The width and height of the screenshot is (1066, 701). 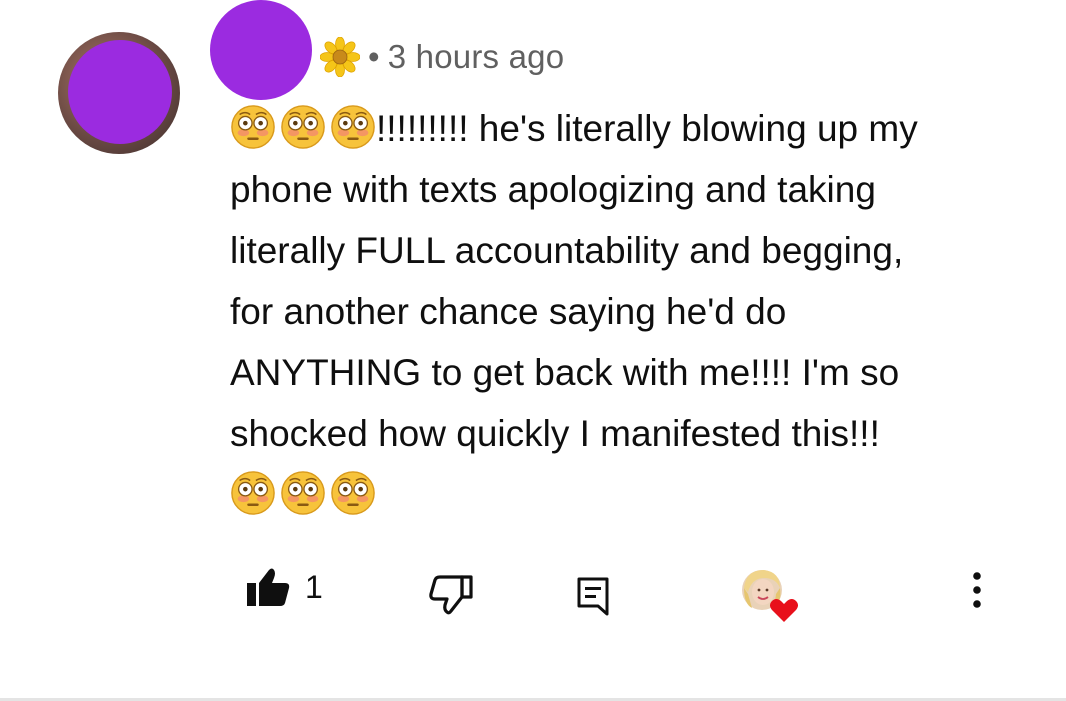 What do you see at coordinates (314, 586) in the screenshot?
I see `like-count: 1` at bounding box center [314, 586].